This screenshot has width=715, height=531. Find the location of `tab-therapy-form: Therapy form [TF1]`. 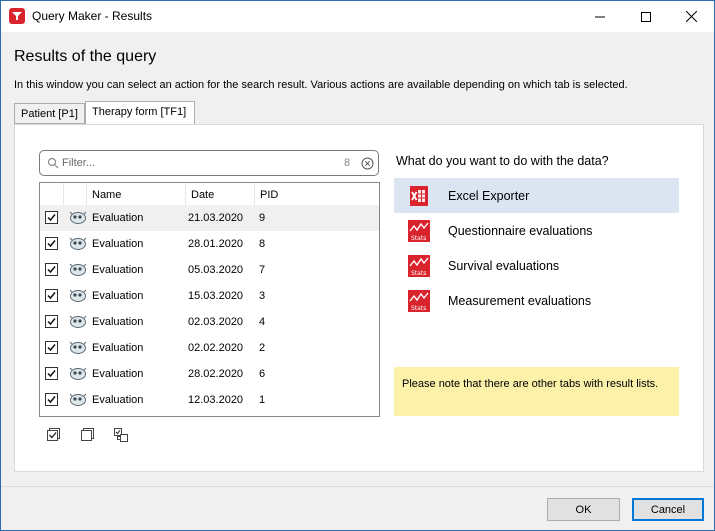

tab-therapy-form: Therapy form [TF1] is located at coordinates (140, 113).